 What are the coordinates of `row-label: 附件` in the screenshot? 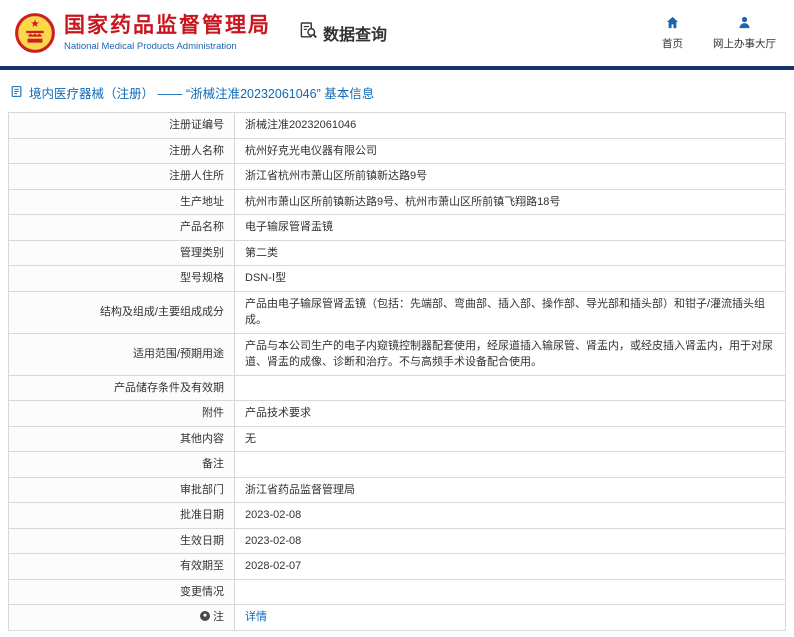 It's located at (121, 413).